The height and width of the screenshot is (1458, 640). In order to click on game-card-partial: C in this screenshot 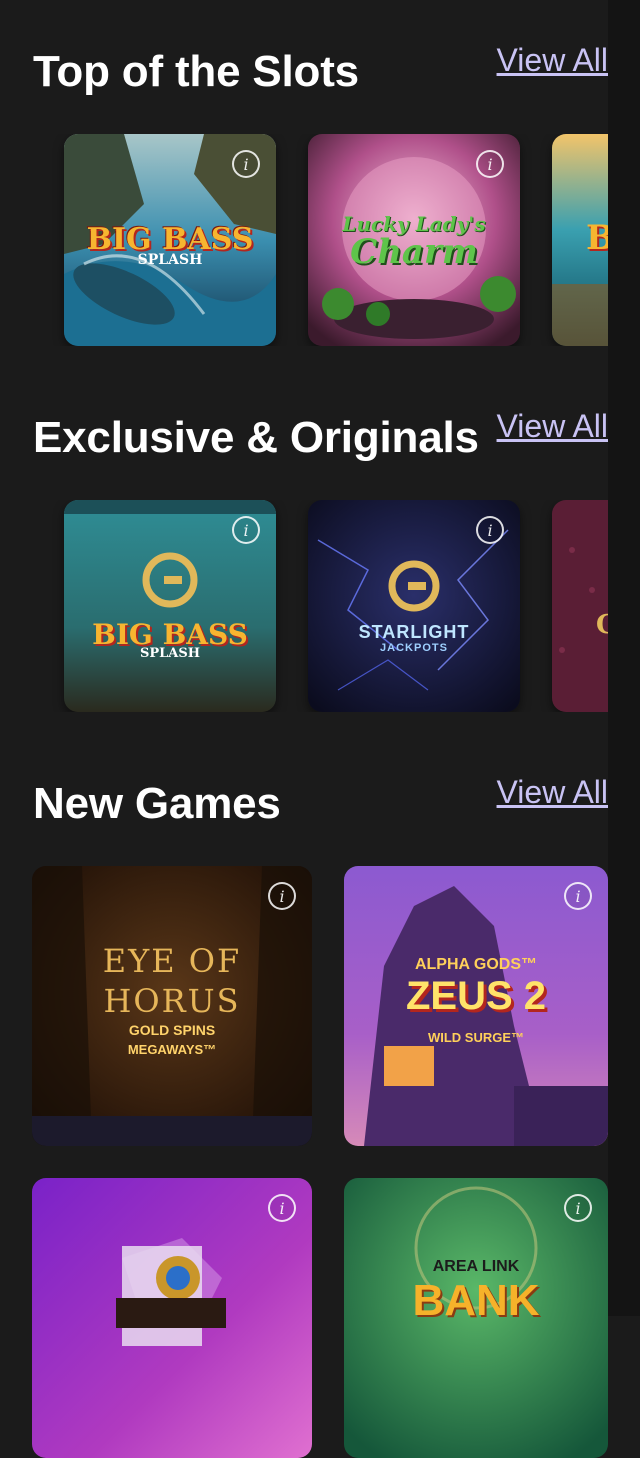, I will do `click(580, 606)`.